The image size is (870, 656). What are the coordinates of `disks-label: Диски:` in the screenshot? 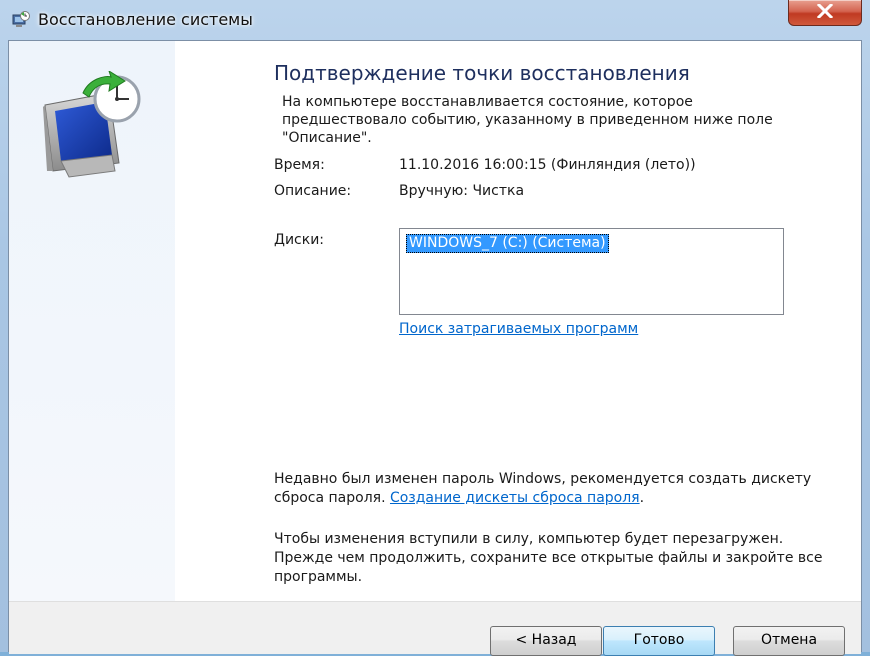 It's located at (299, 240).